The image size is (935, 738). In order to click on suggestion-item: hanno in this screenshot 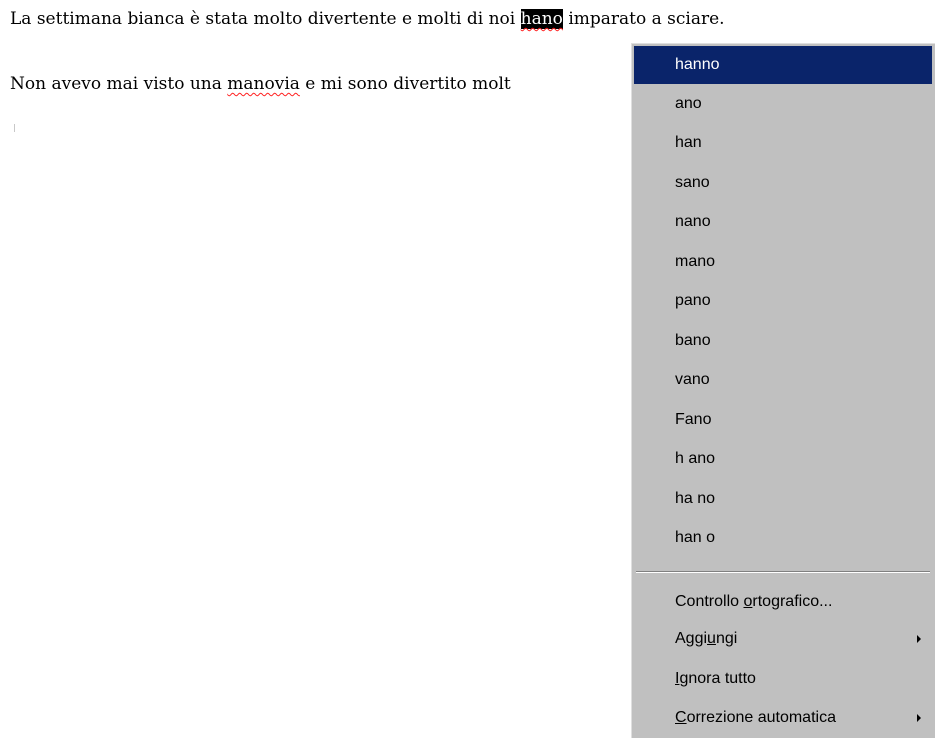, I will do `click(783, 65)`.